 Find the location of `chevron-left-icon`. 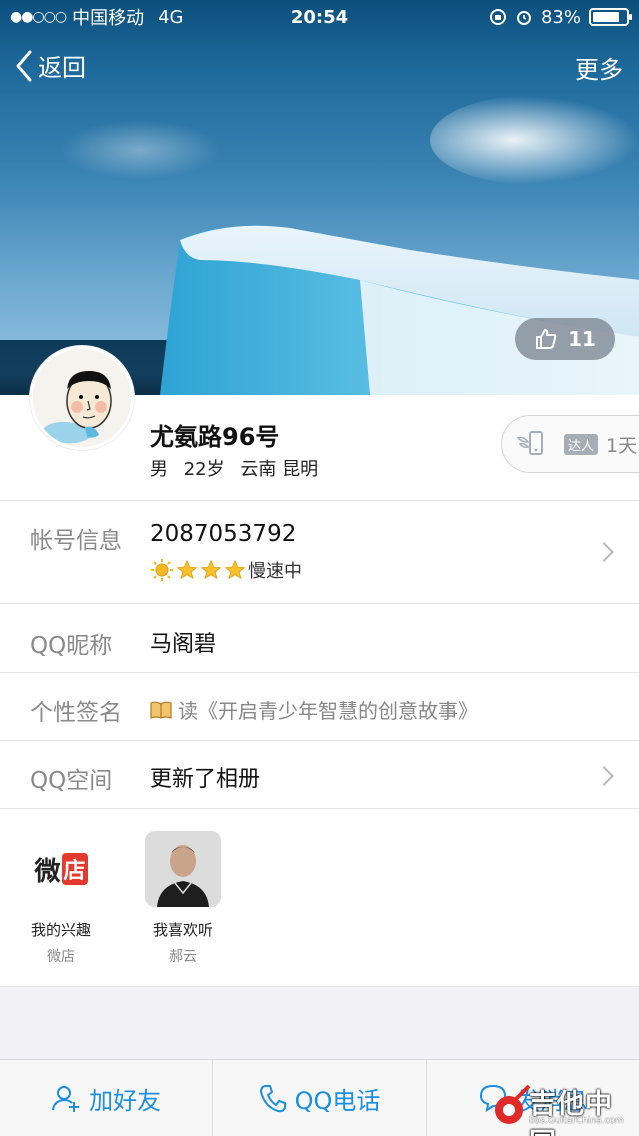

chevron-left-icon is located at coordinates (24, 65).